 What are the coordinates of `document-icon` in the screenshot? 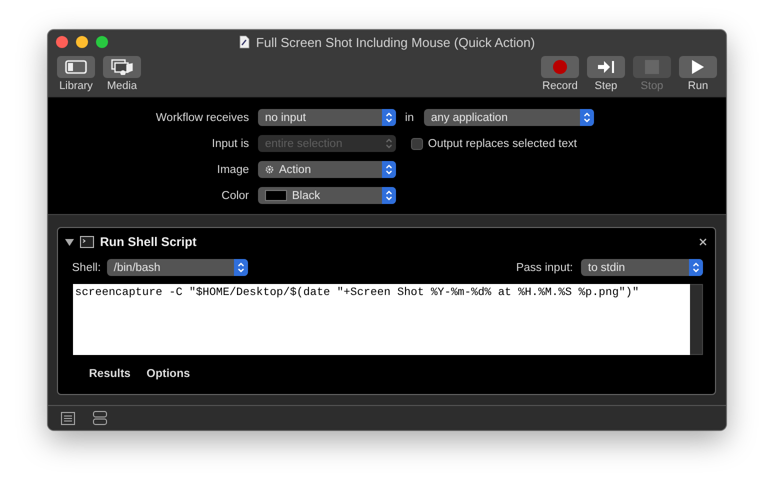 It's located at (244, 42).